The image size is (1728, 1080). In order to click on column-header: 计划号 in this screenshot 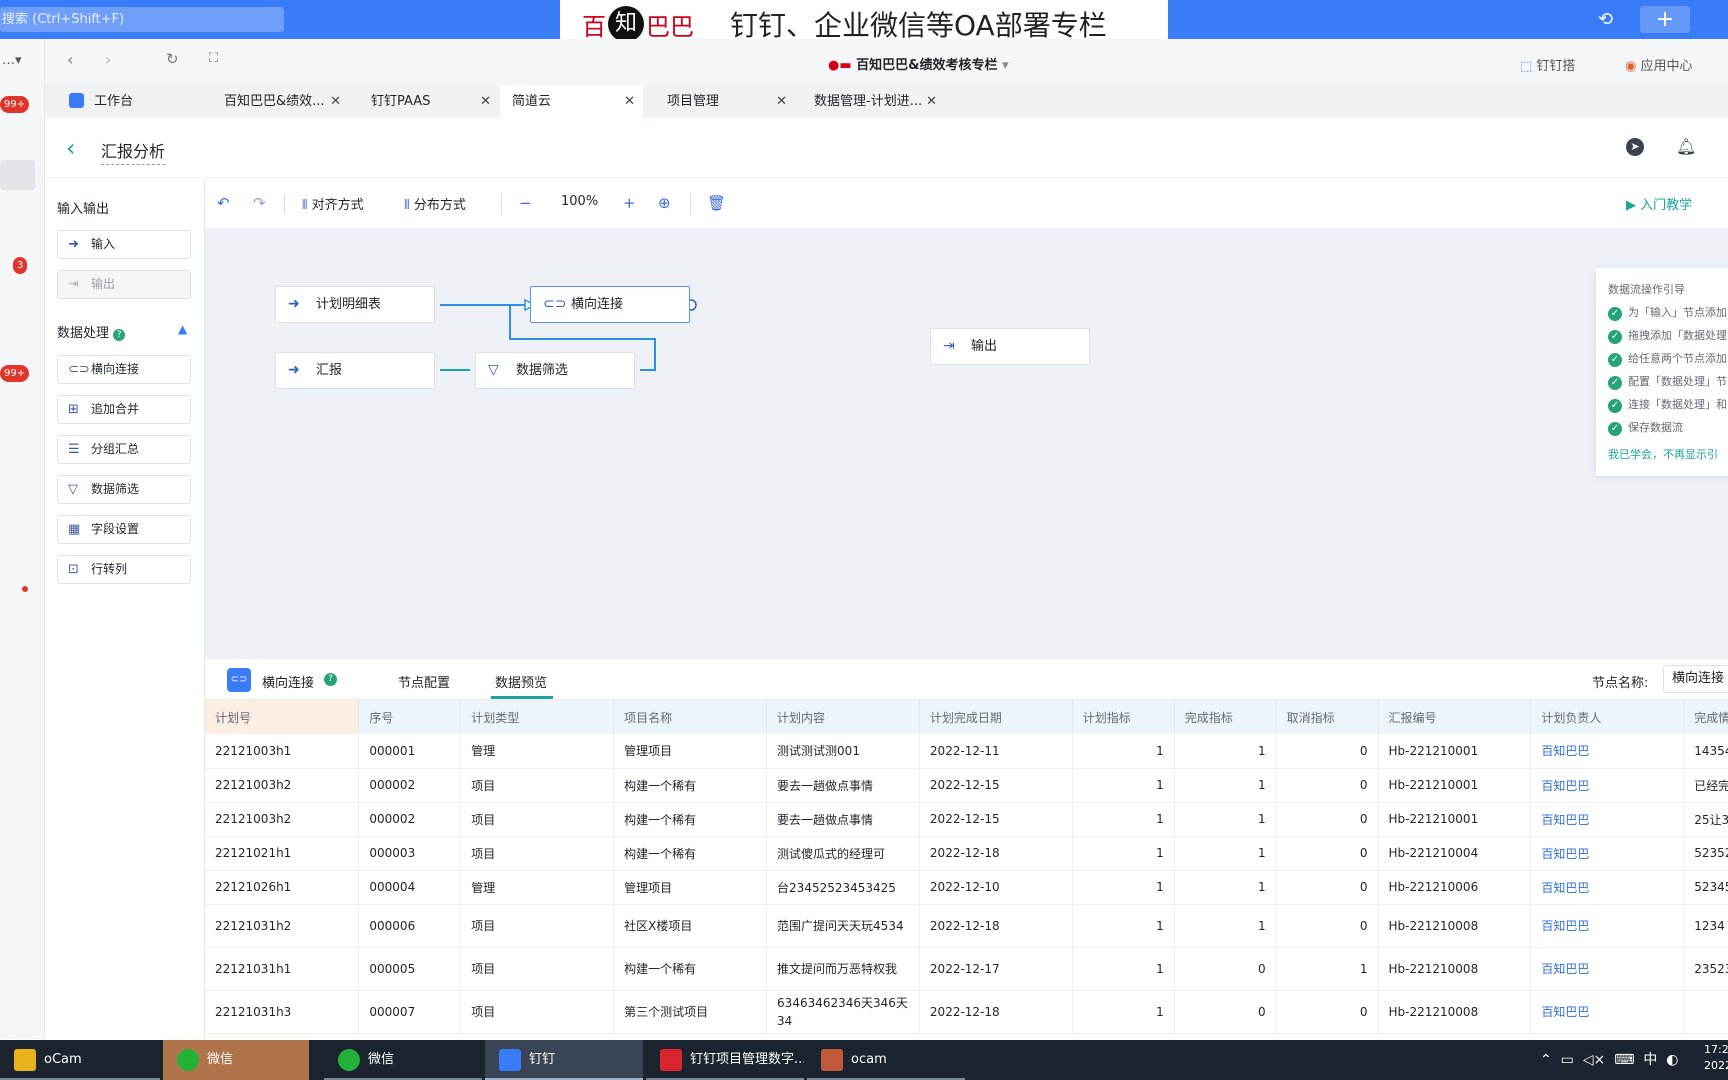, I will do `click(282, 717)`.